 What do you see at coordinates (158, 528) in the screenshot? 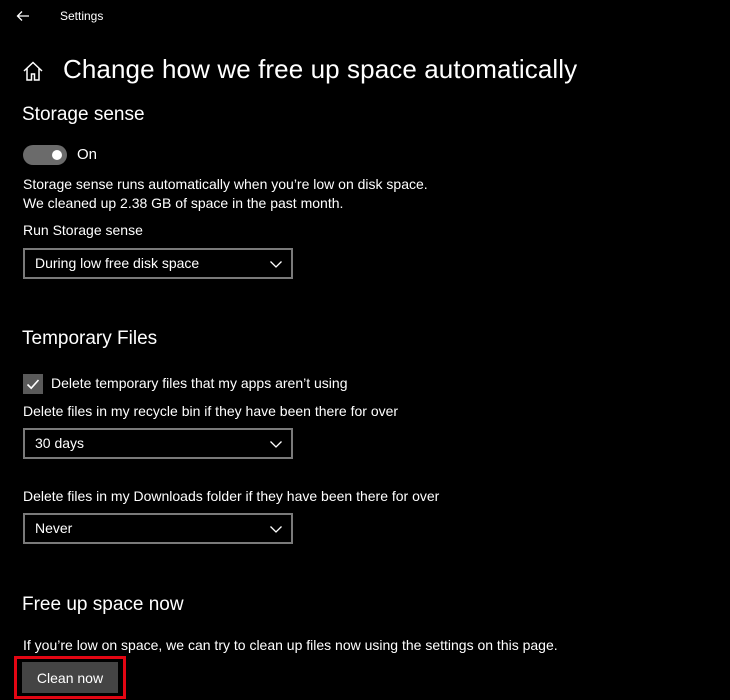
I see `downloads-folder-dropdown: Never` at bounding box center [158, 528].